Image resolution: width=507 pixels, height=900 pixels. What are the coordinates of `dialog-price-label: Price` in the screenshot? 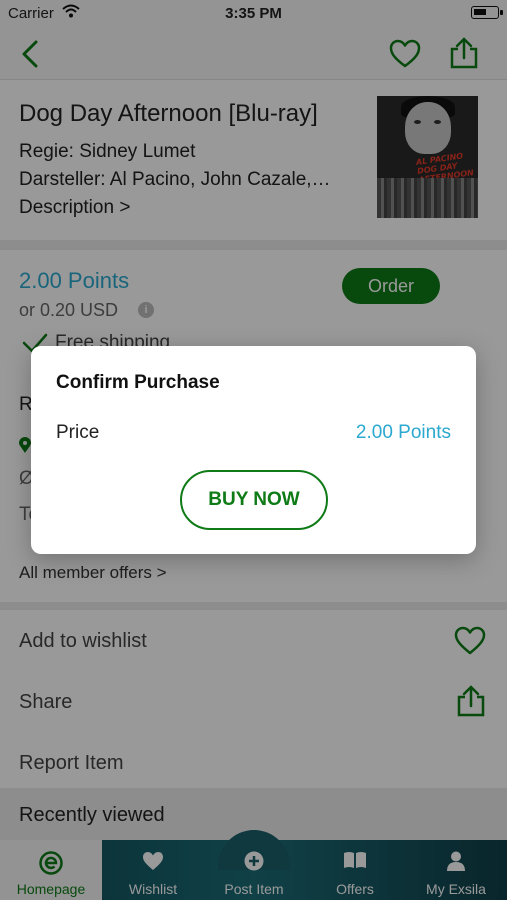 It's located at (78, 432).